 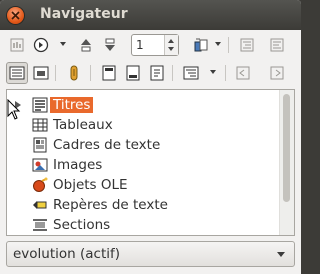 I want to click on navigation-icon, so click(x=41, y=45).